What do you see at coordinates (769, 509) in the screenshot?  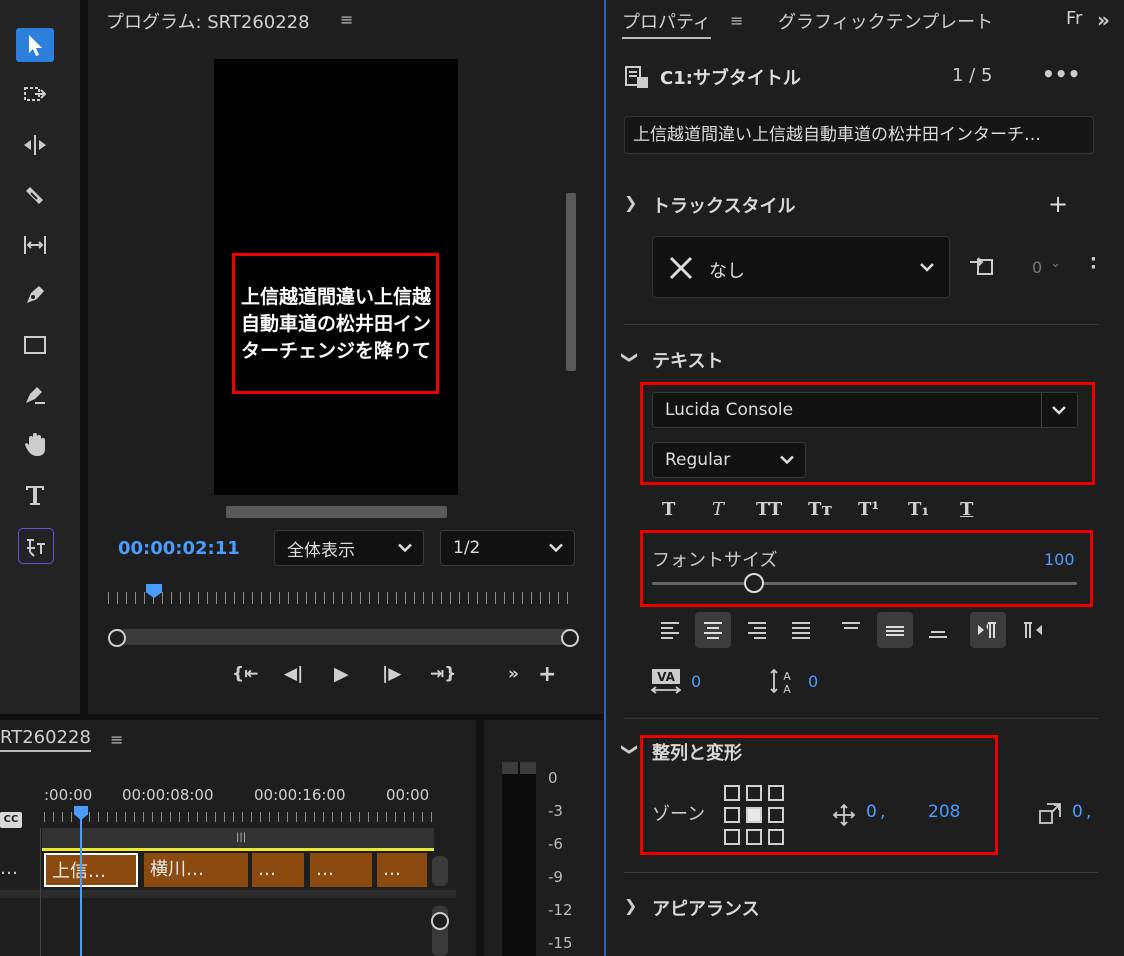 I see `all-caps-icon: TT` at bounding box center [769, 509].